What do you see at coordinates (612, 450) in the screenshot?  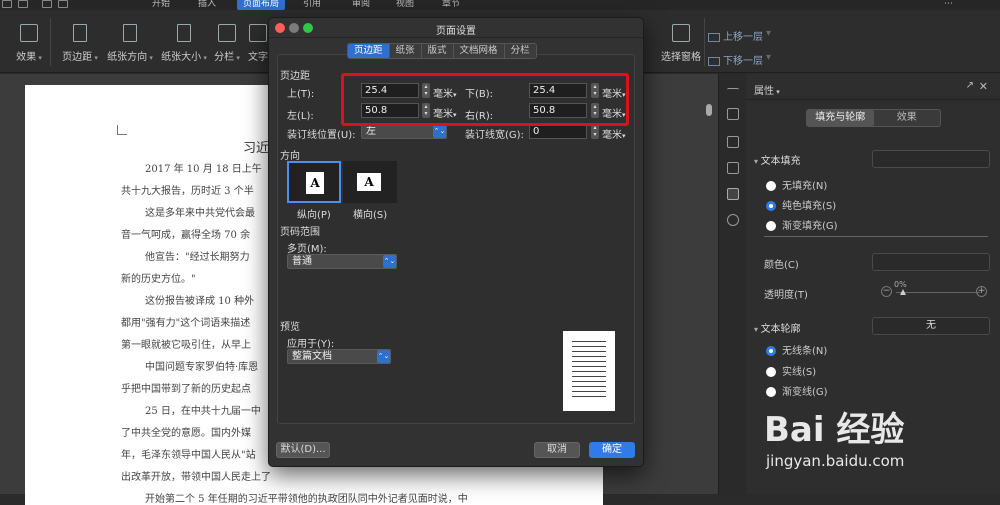 I see `ok-button: 确定` at bounding box center [612, 450].